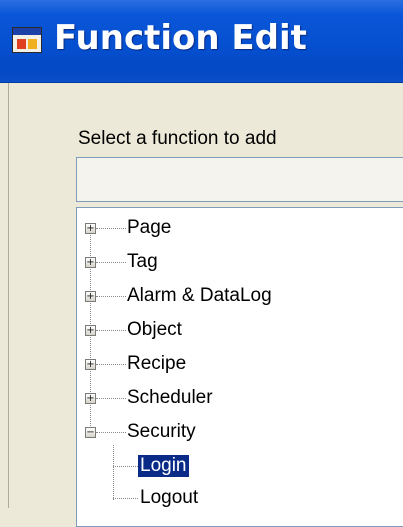 The width and height of the screenshot is (403, 527). What do you see at coordinates (169, 498) in the screenshot?
I see `tree-item-logout: Logout` at bounding box center [169, 498].